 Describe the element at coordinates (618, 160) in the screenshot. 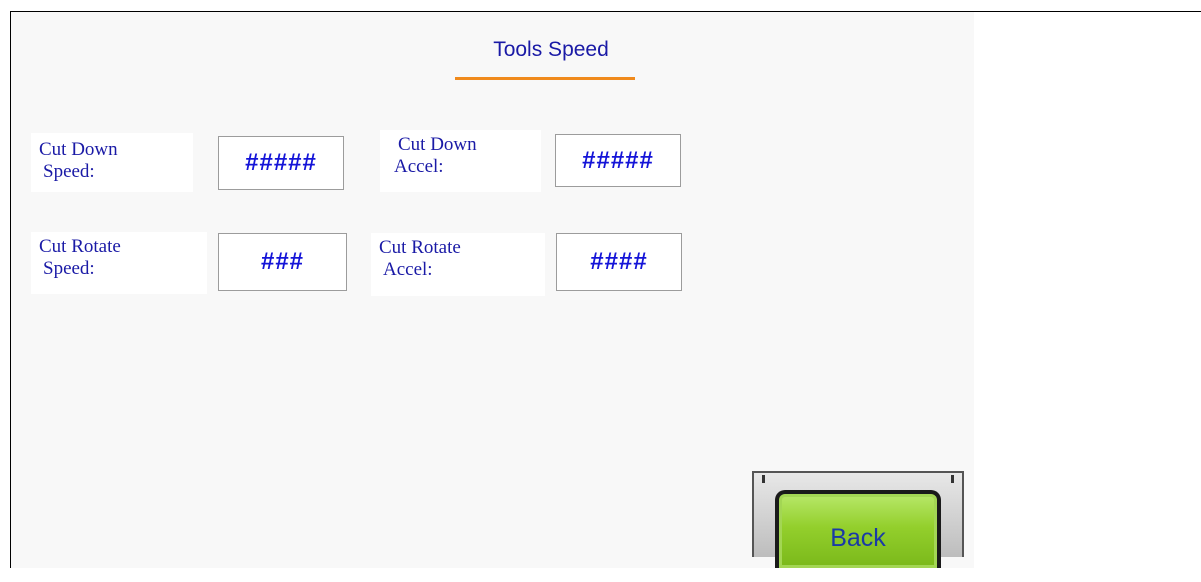

I see `cut-down-accel-field: #####` at that location.